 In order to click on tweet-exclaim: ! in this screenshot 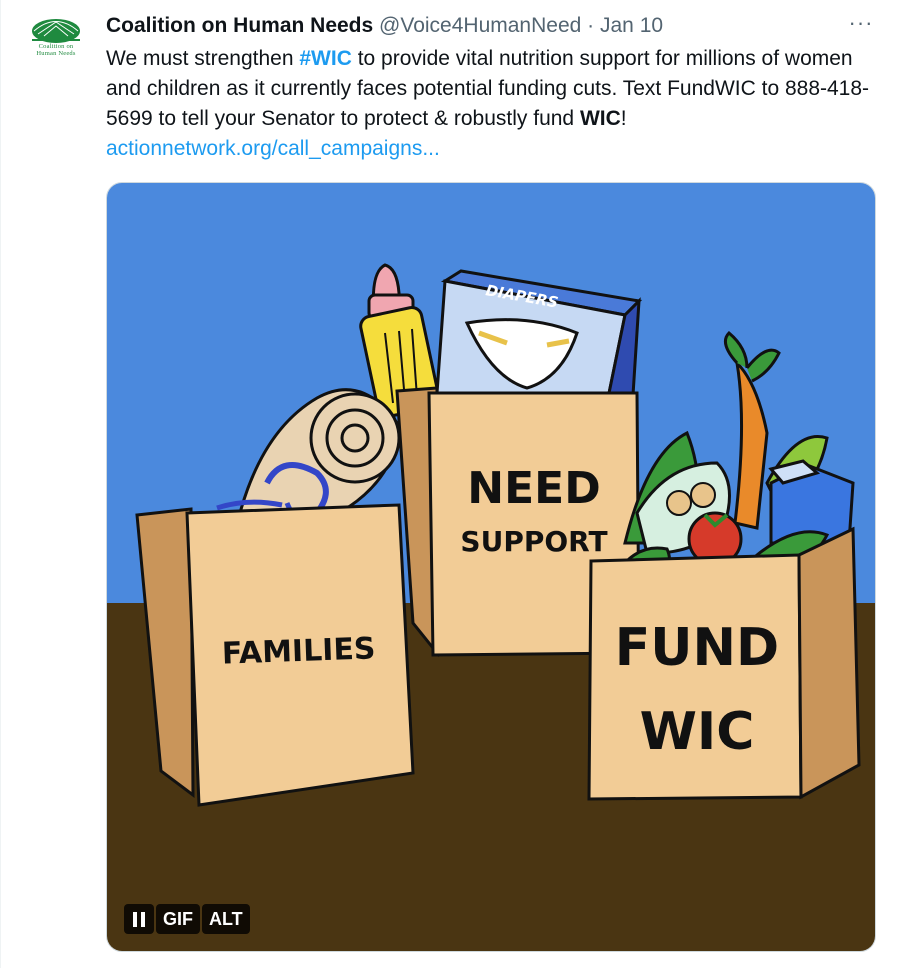, I will do `click(623, 118)`.